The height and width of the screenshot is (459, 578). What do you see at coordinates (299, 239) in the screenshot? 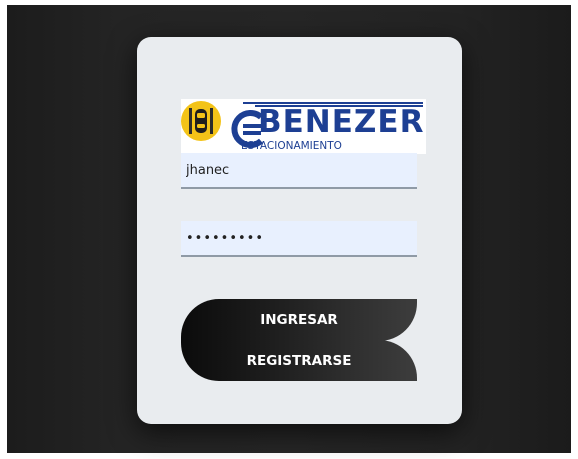
I see `password-input` at bounding box center [299, 239].